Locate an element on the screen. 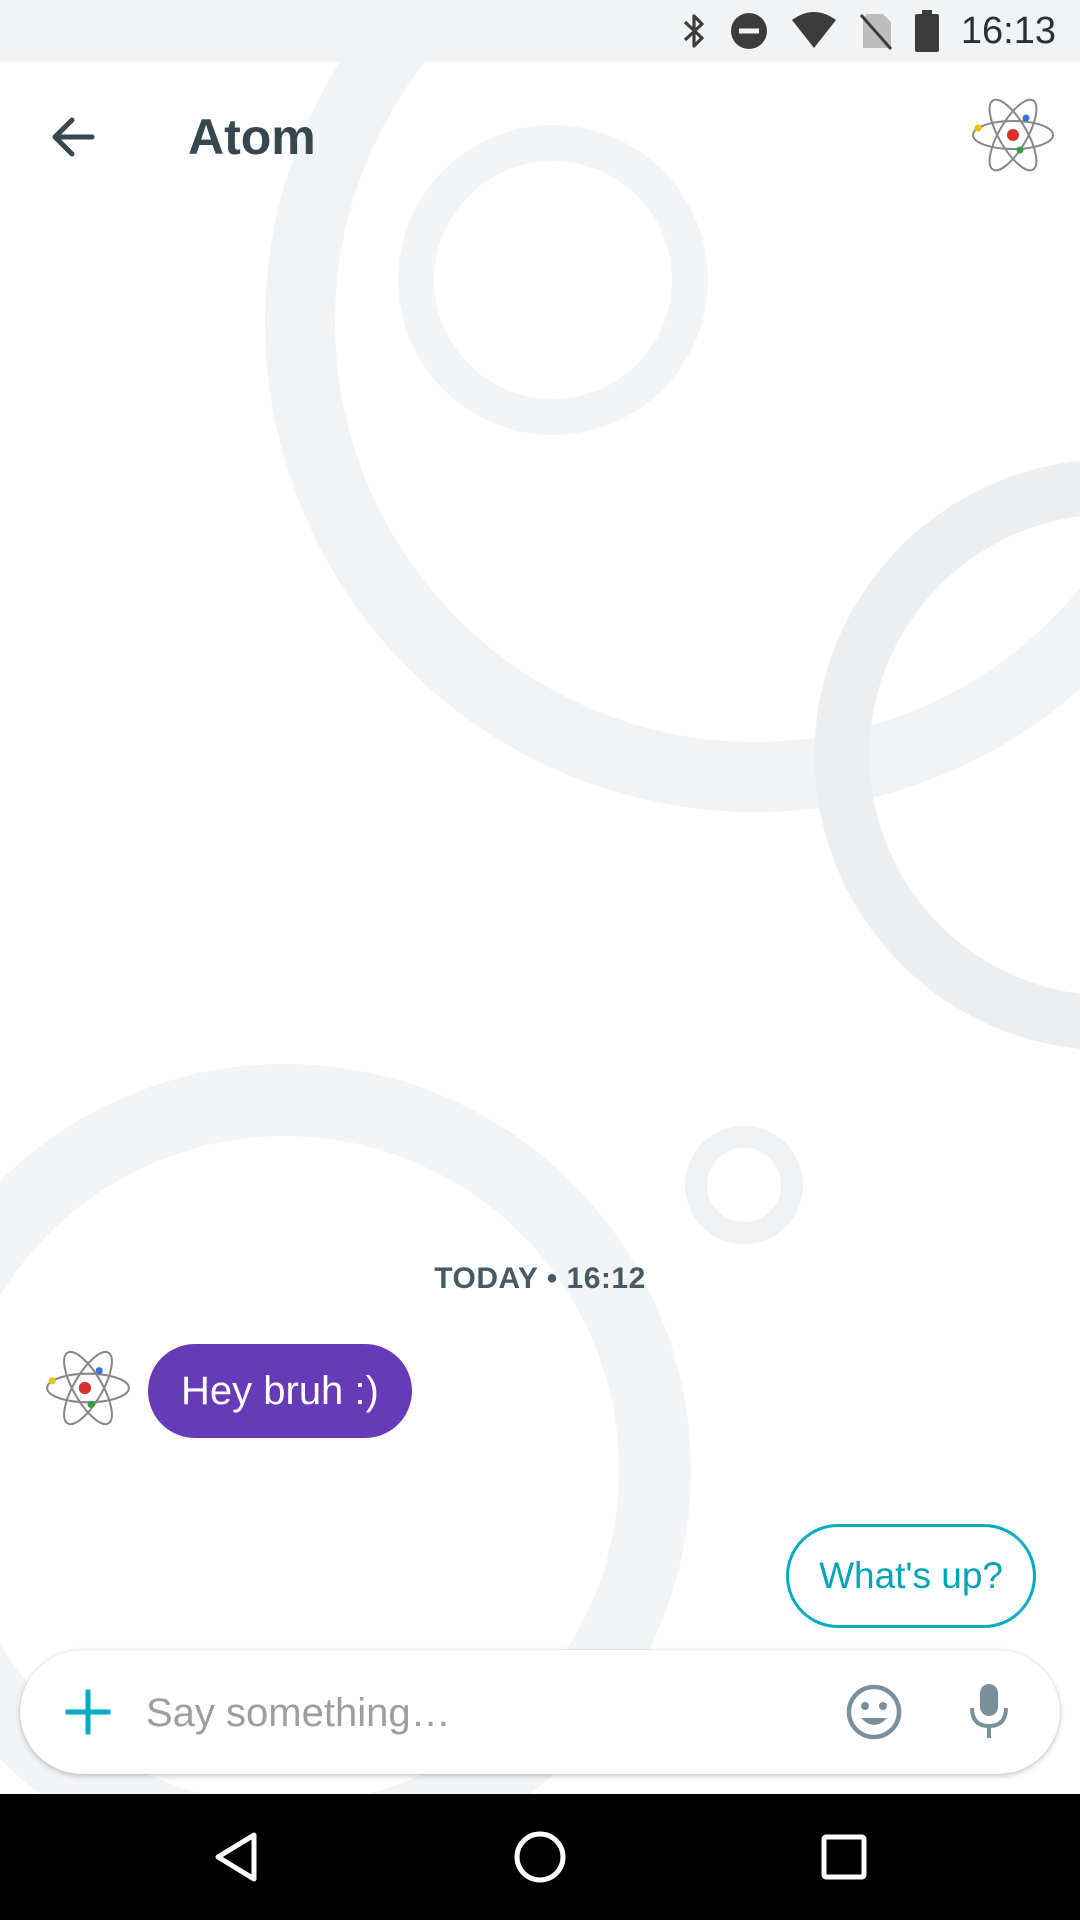  arrow-back-icon is located at coordinates (73, 137).